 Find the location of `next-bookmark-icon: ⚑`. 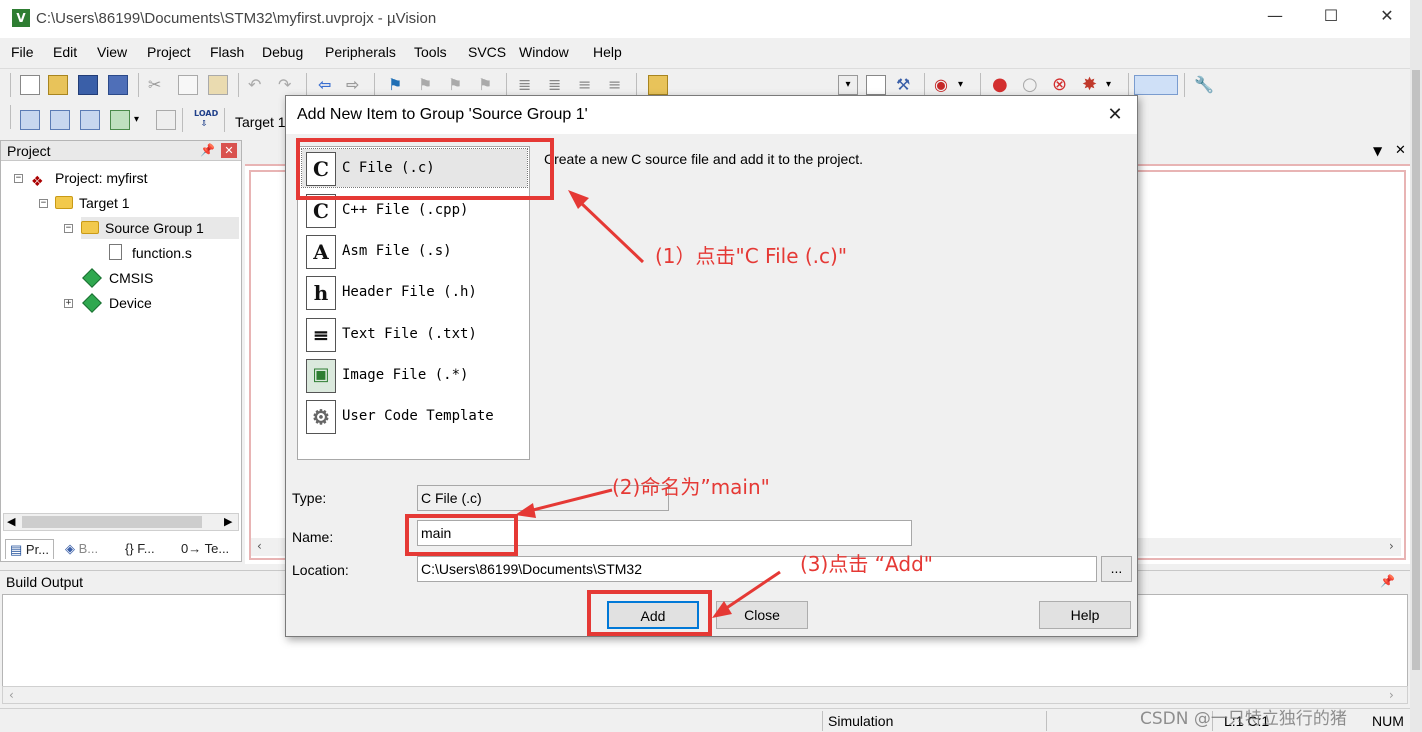

next-bookmark-icon: ⚑ is located at coordinates (458, 85).